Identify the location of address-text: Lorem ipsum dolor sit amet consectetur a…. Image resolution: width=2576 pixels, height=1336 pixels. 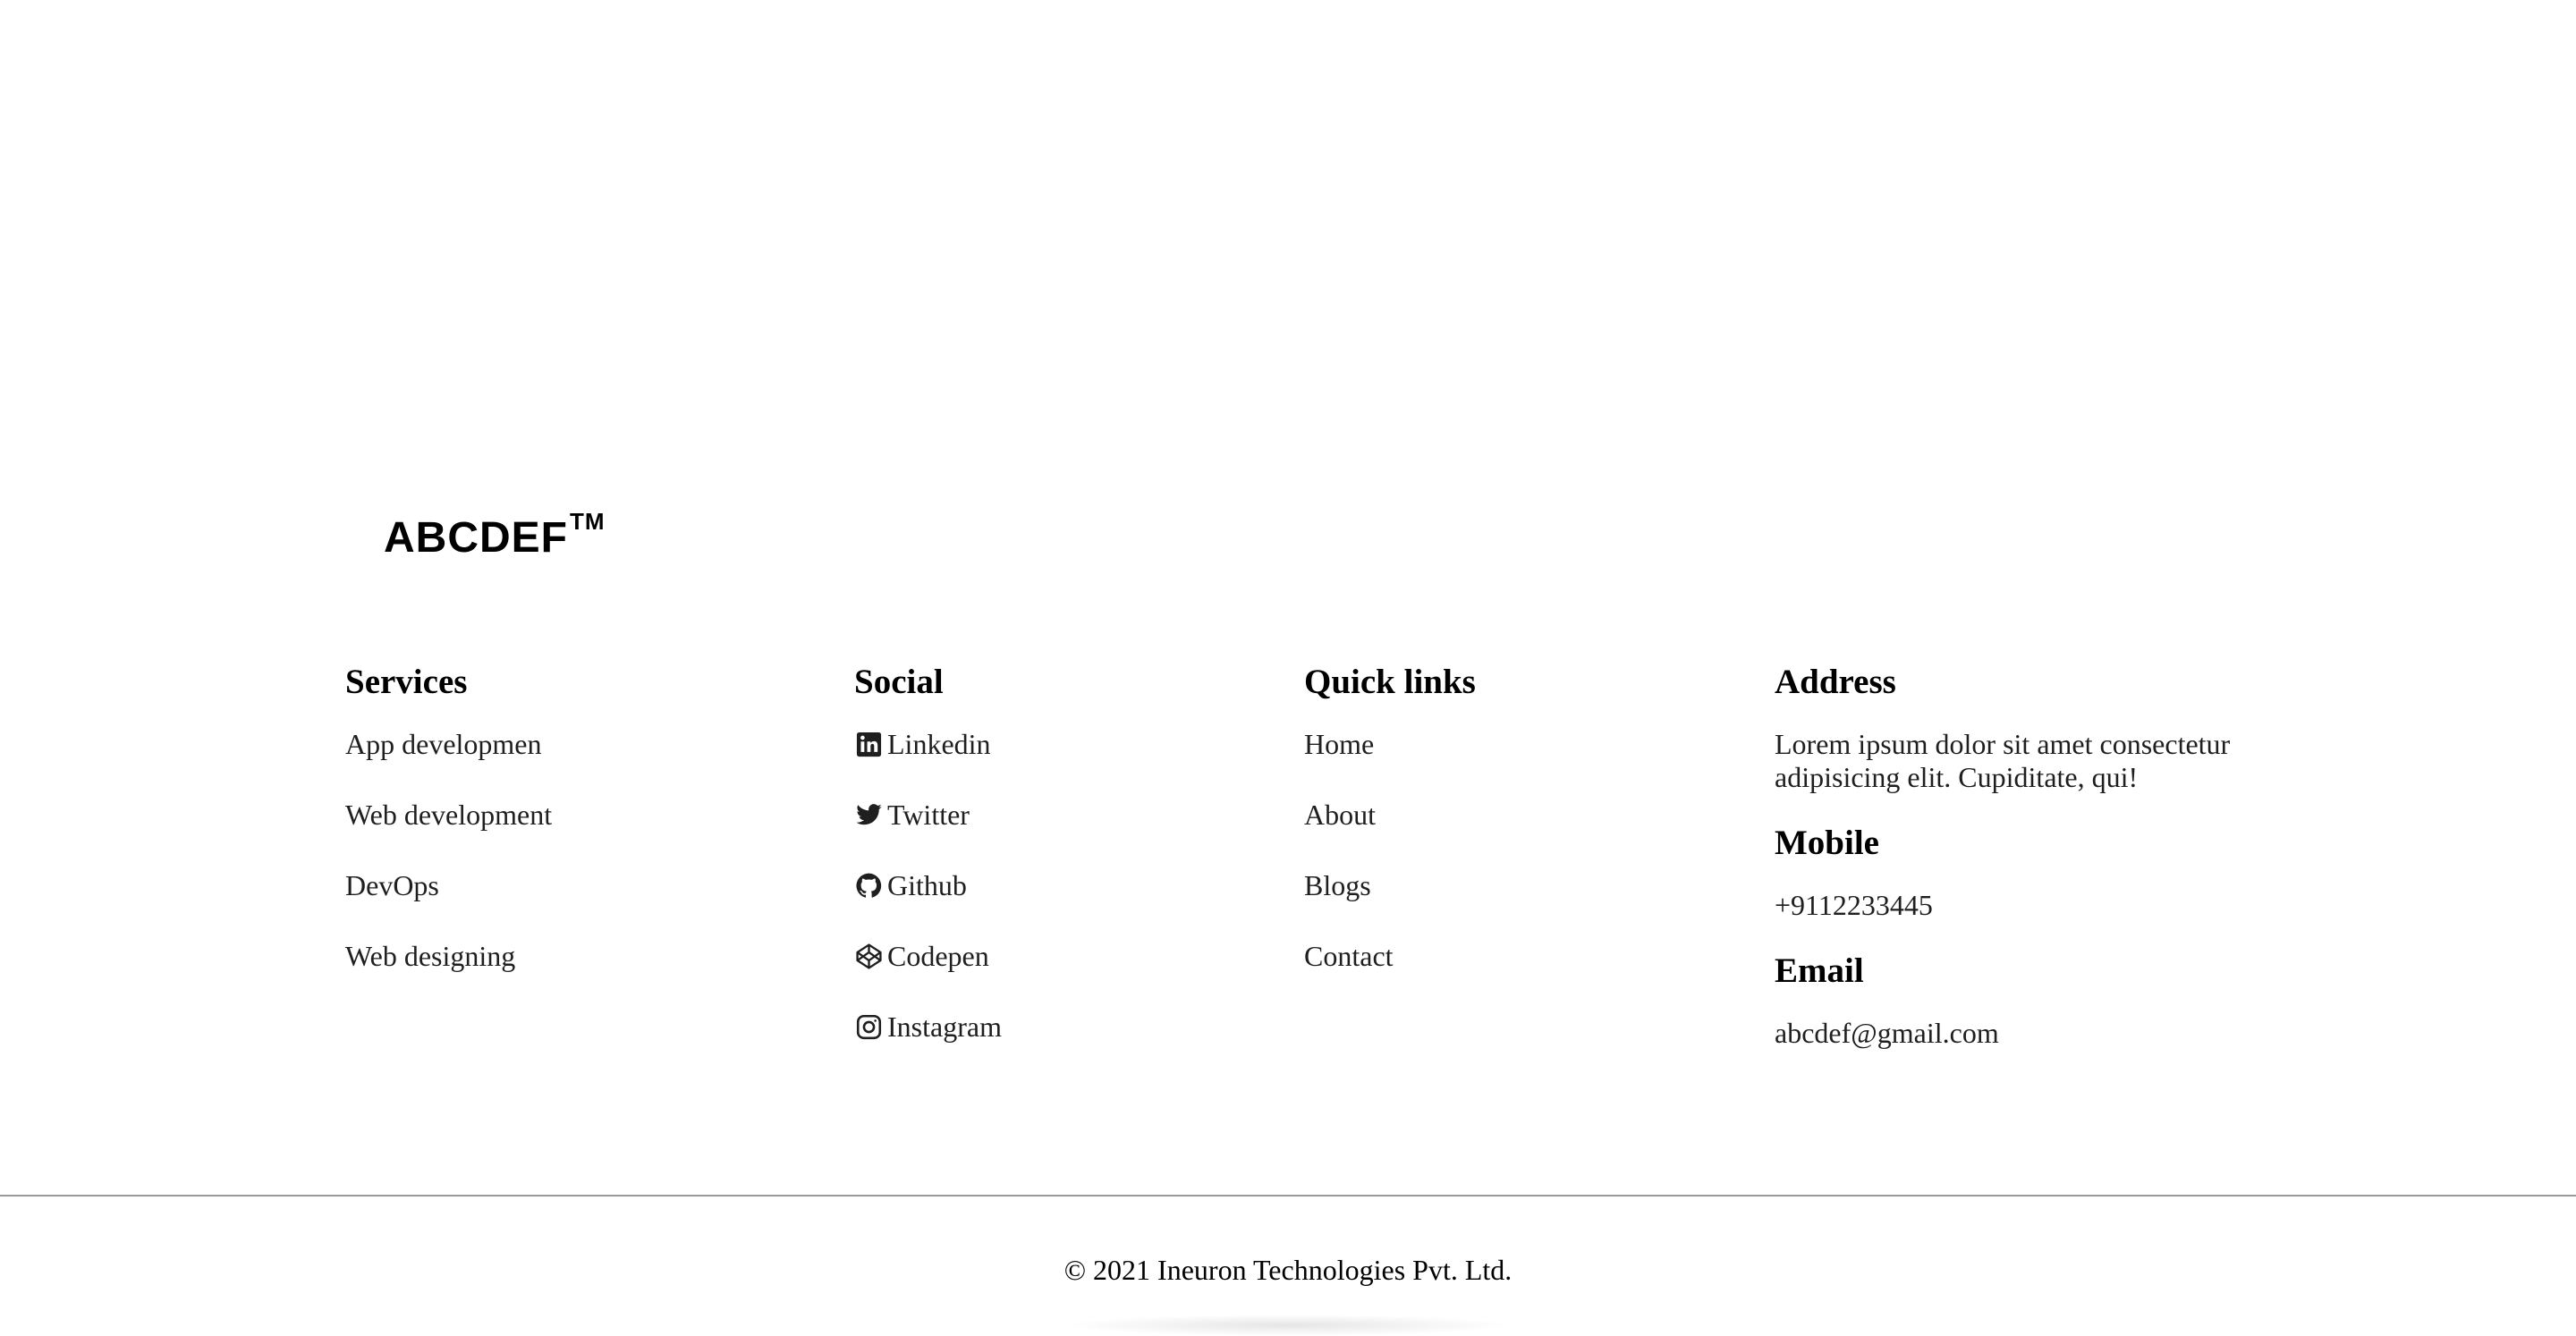
(2003, 760).